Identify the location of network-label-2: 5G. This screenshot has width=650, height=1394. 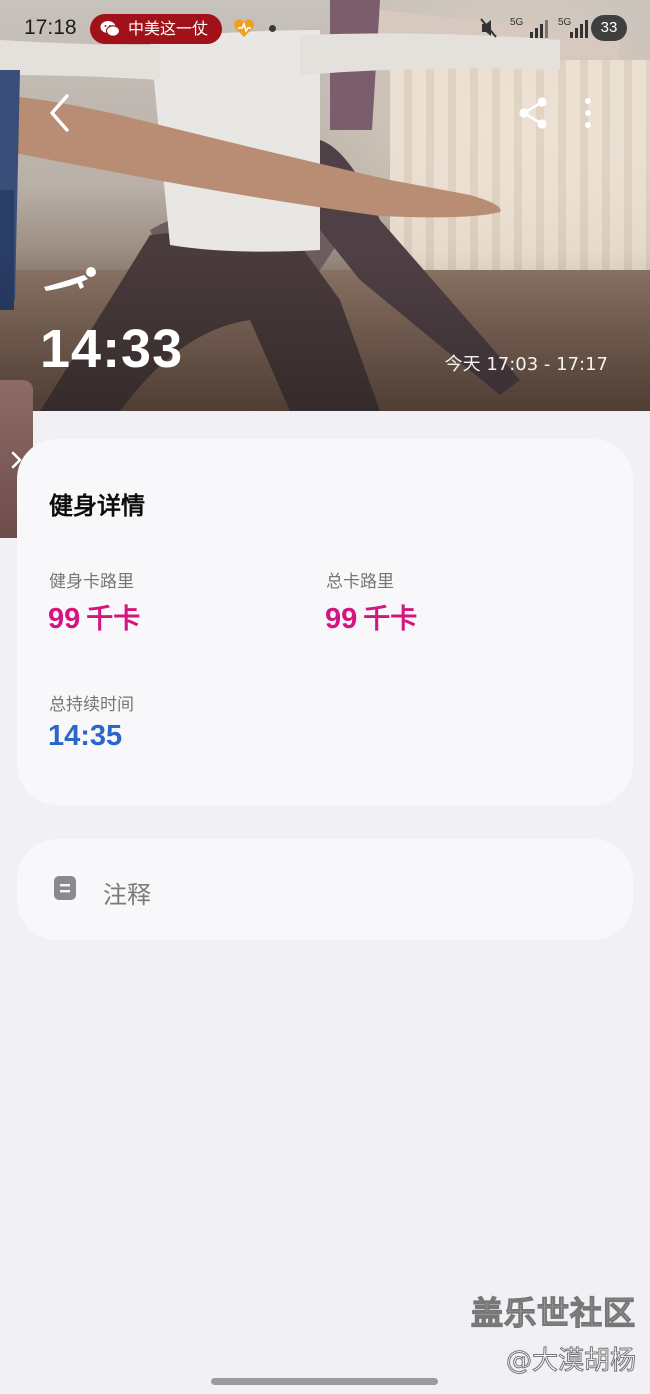
(565, 22).